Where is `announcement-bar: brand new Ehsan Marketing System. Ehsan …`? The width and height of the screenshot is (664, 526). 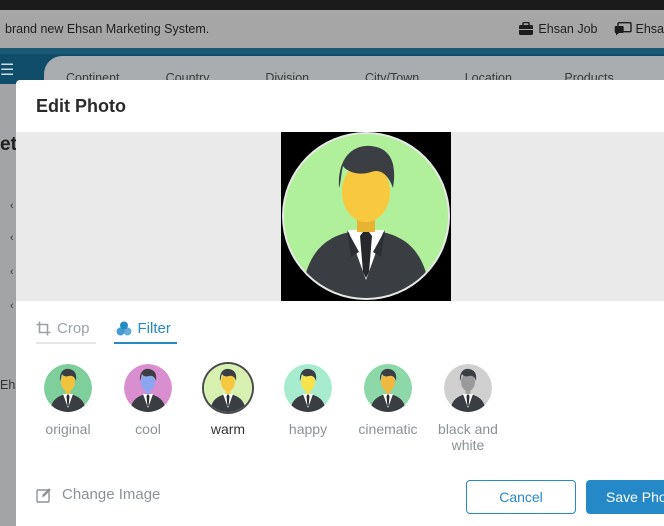 announcement-bar: brand new Ehsan Marketing System. Ehsan … is located at coordinates (332, 29).